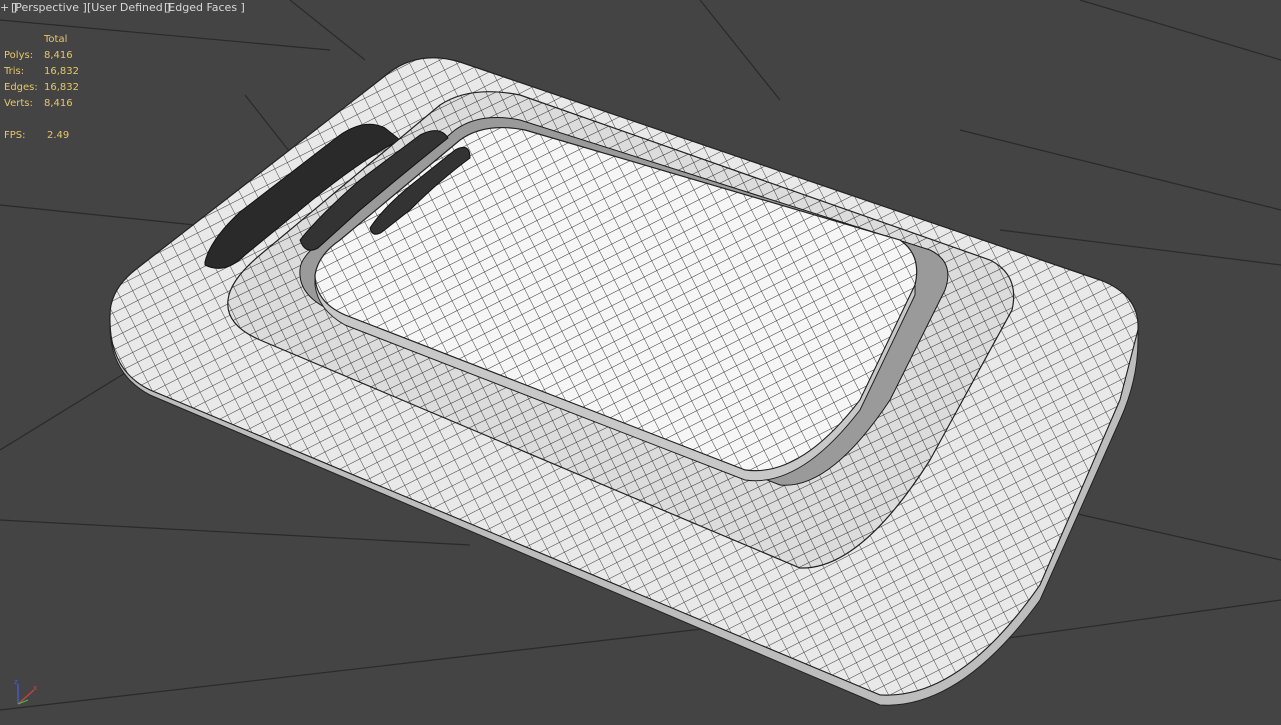 The width and height of the screenshot is (1281, 725). What do you see at coordinates (16, 682) in the screenshot?
I see `svg-text: z` at bounding box center [16, 682].